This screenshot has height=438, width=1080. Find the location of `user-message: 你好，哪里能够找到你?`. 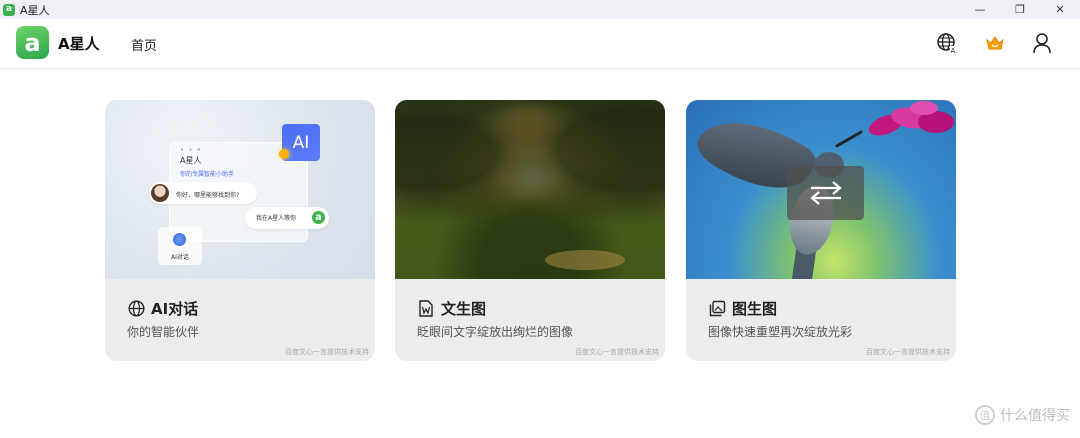

user-message: 你好，哪里能够找到你? is located at coordinates (208, 195).